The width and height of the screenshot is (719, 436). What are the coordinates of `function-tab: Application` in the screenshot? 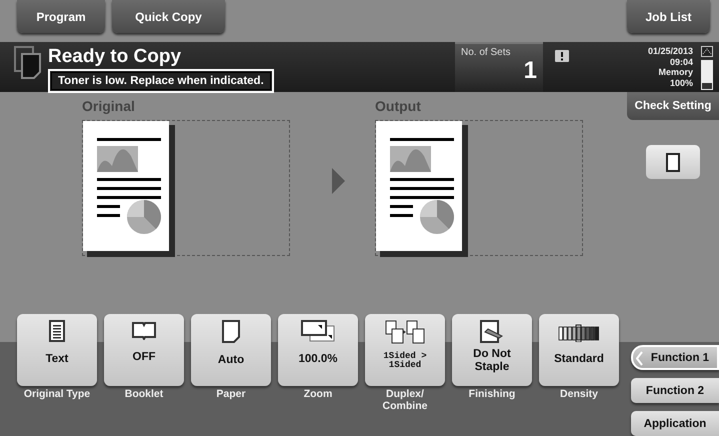 It's located at (675, 423).